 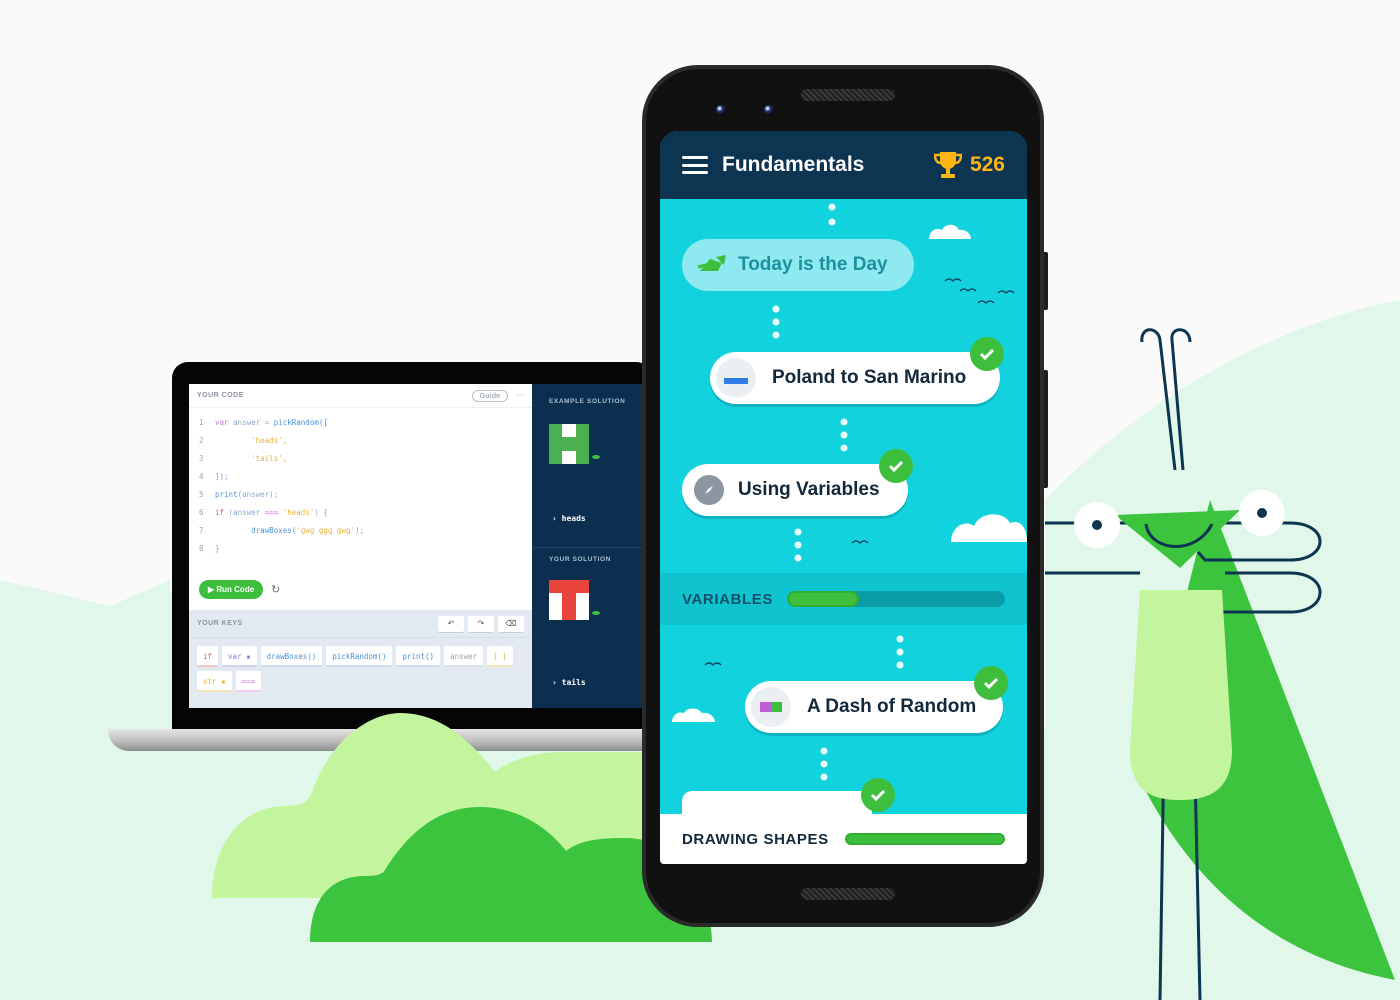 I want to click on code-key-button: var ▪, so click(x=239, y=656).